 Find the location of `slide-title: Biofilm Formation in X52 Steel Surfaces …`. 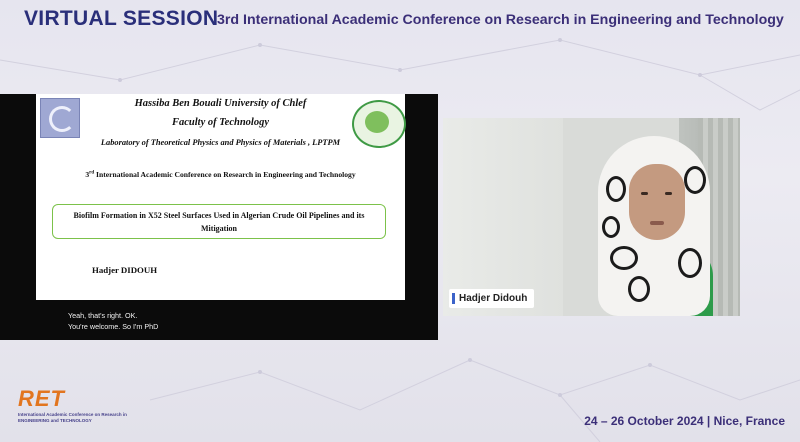

slide-title: Biofilm Formation in X52 Steel Surfaces … is located at coordinates (219, 222).